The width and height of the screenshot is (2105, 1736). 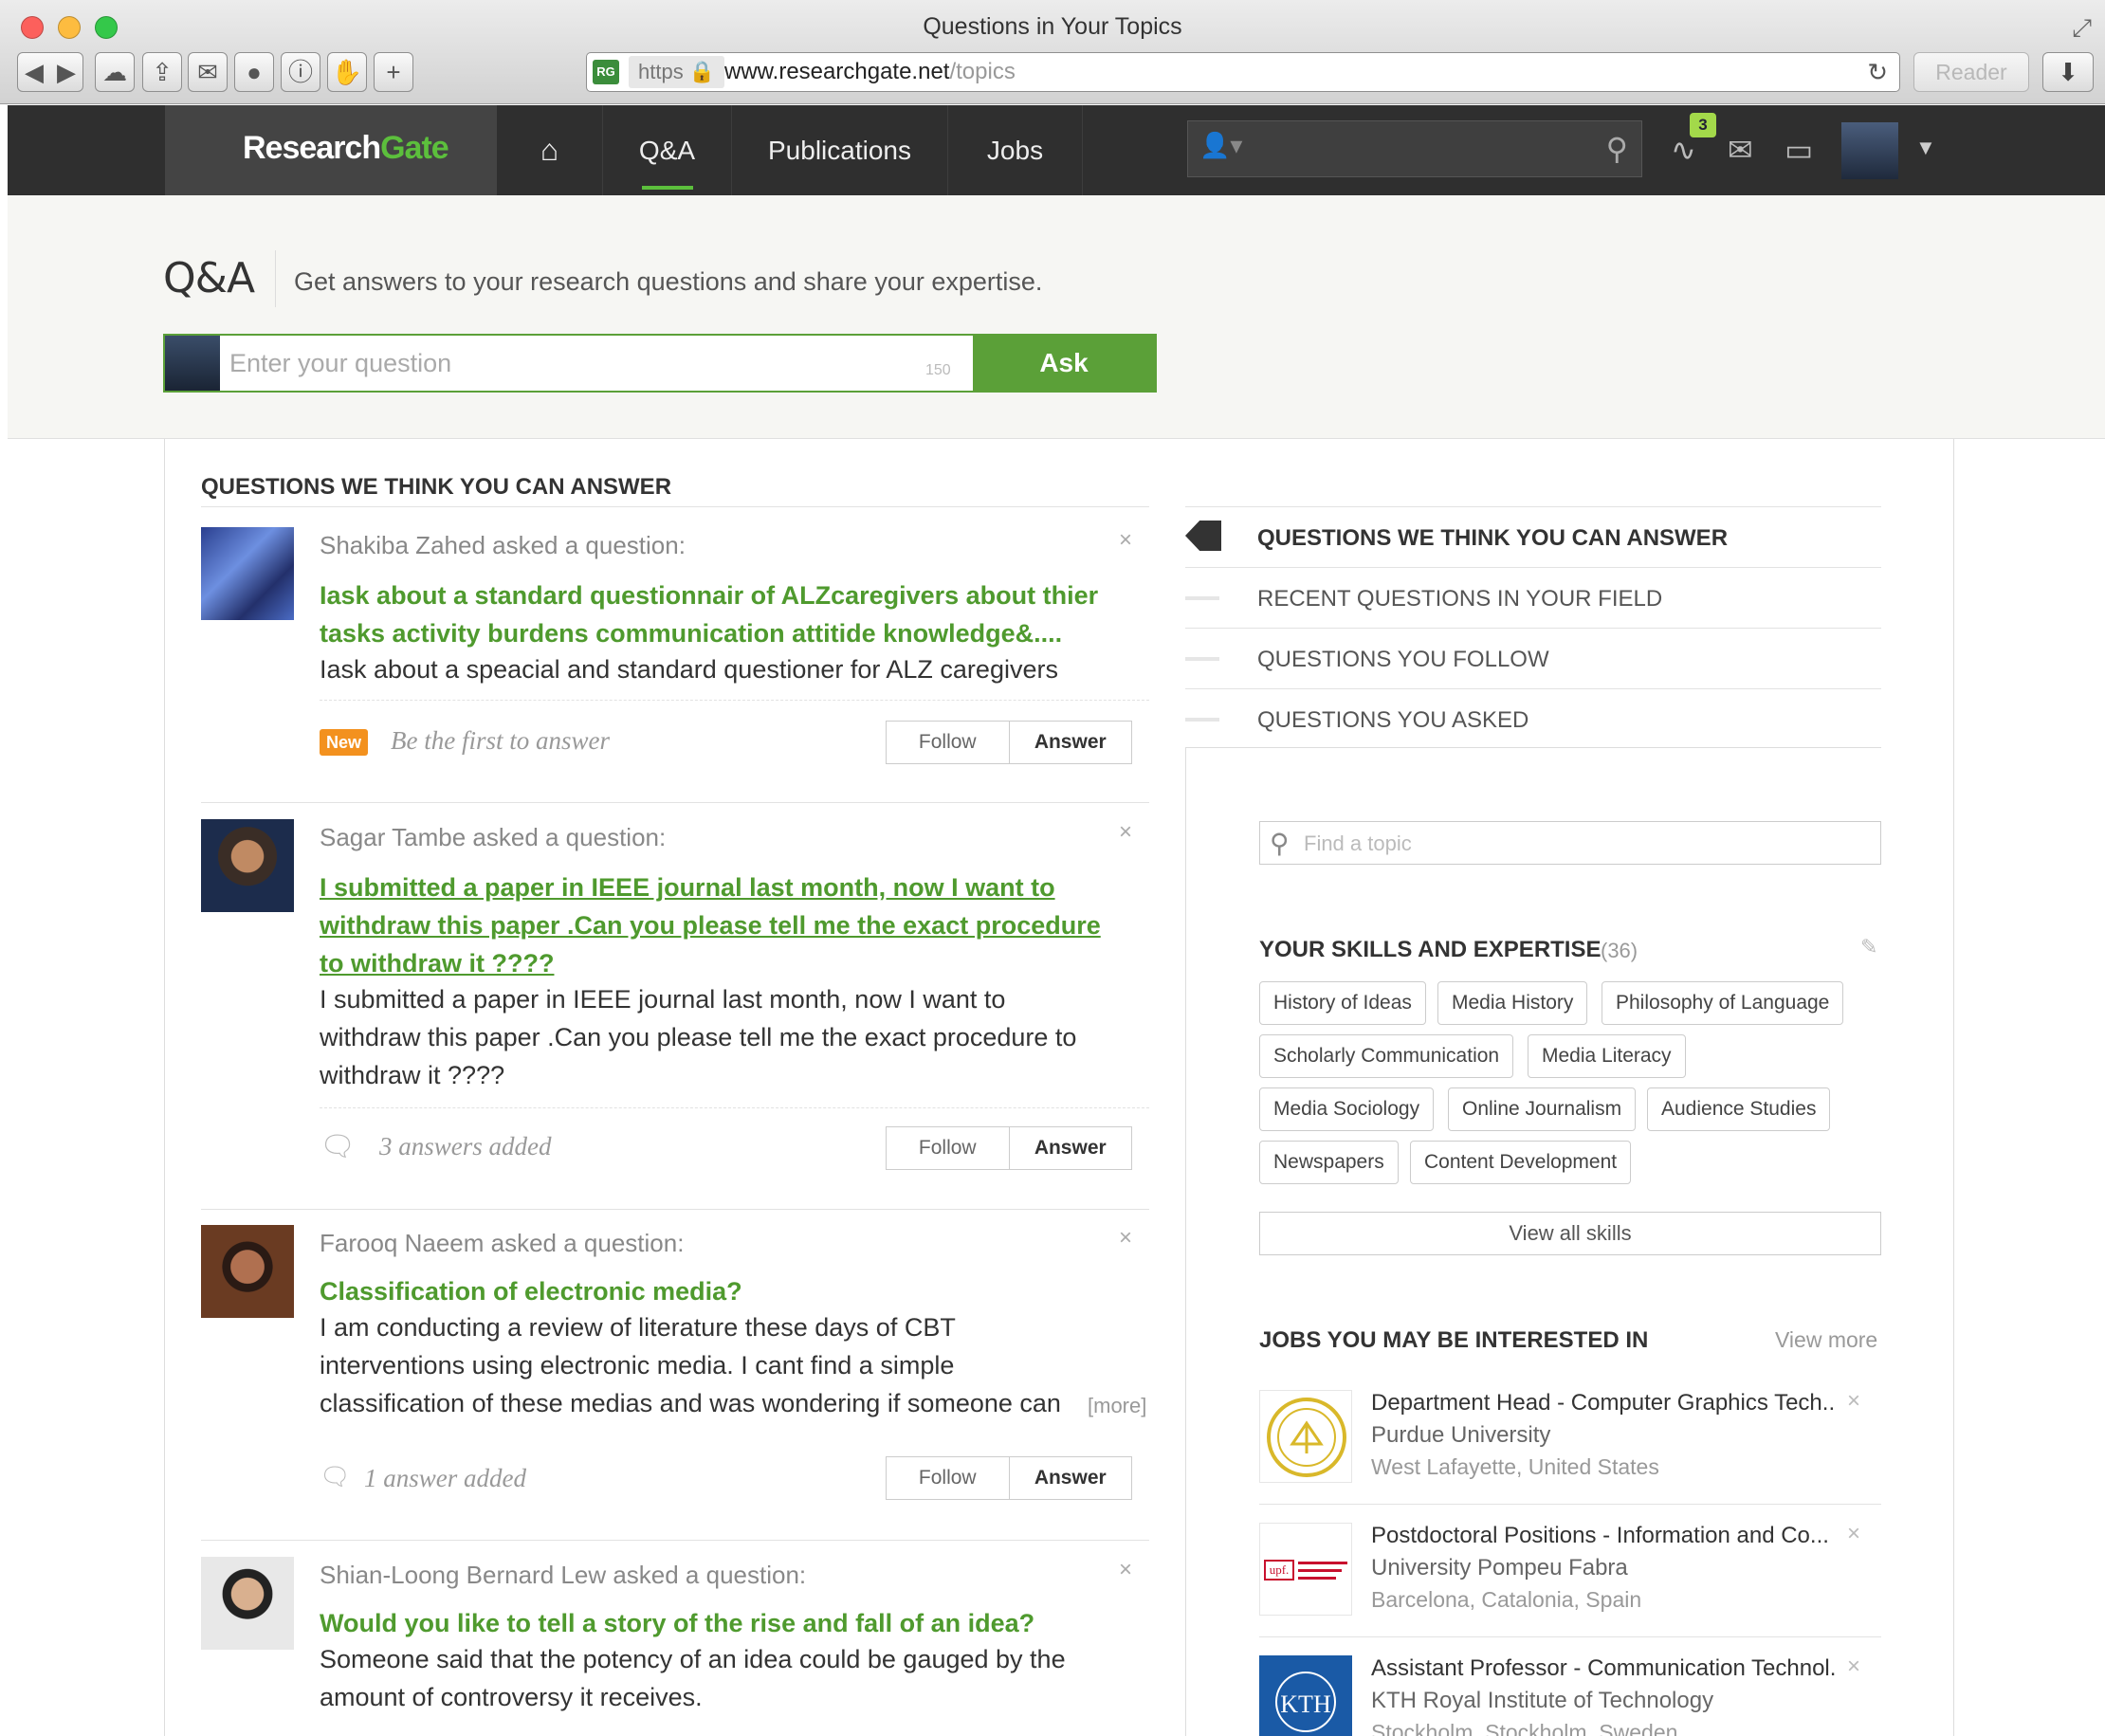 I want to click on nav-publications: Publications, so click(x=840, y=150).